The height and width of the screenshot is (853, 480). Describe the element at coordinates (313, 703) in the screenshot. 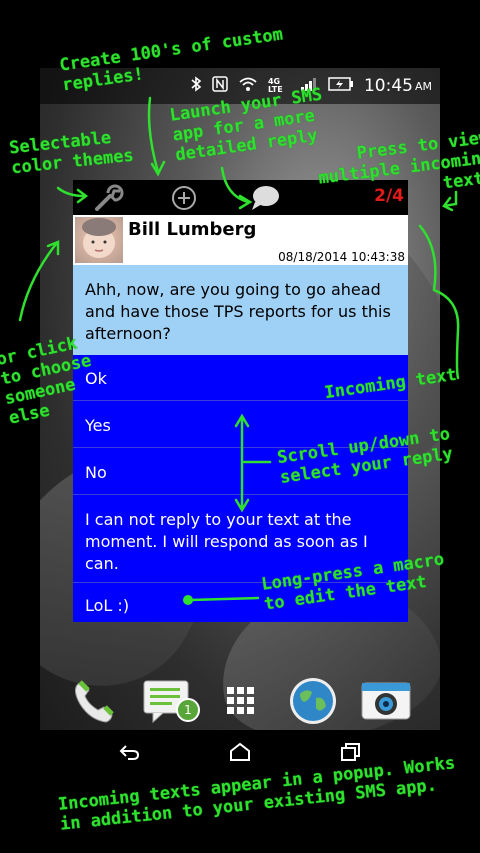

I see `browser-globe-icon` at that location.